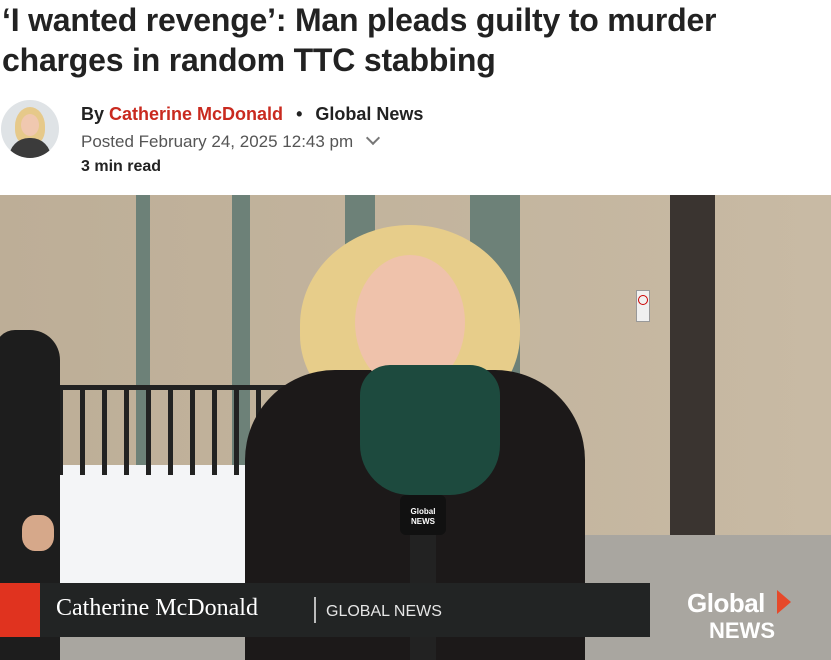 The width and height of the screenshot is (831, 660). I want to click on mic-flag: Global NEWS, so click(423, 515).